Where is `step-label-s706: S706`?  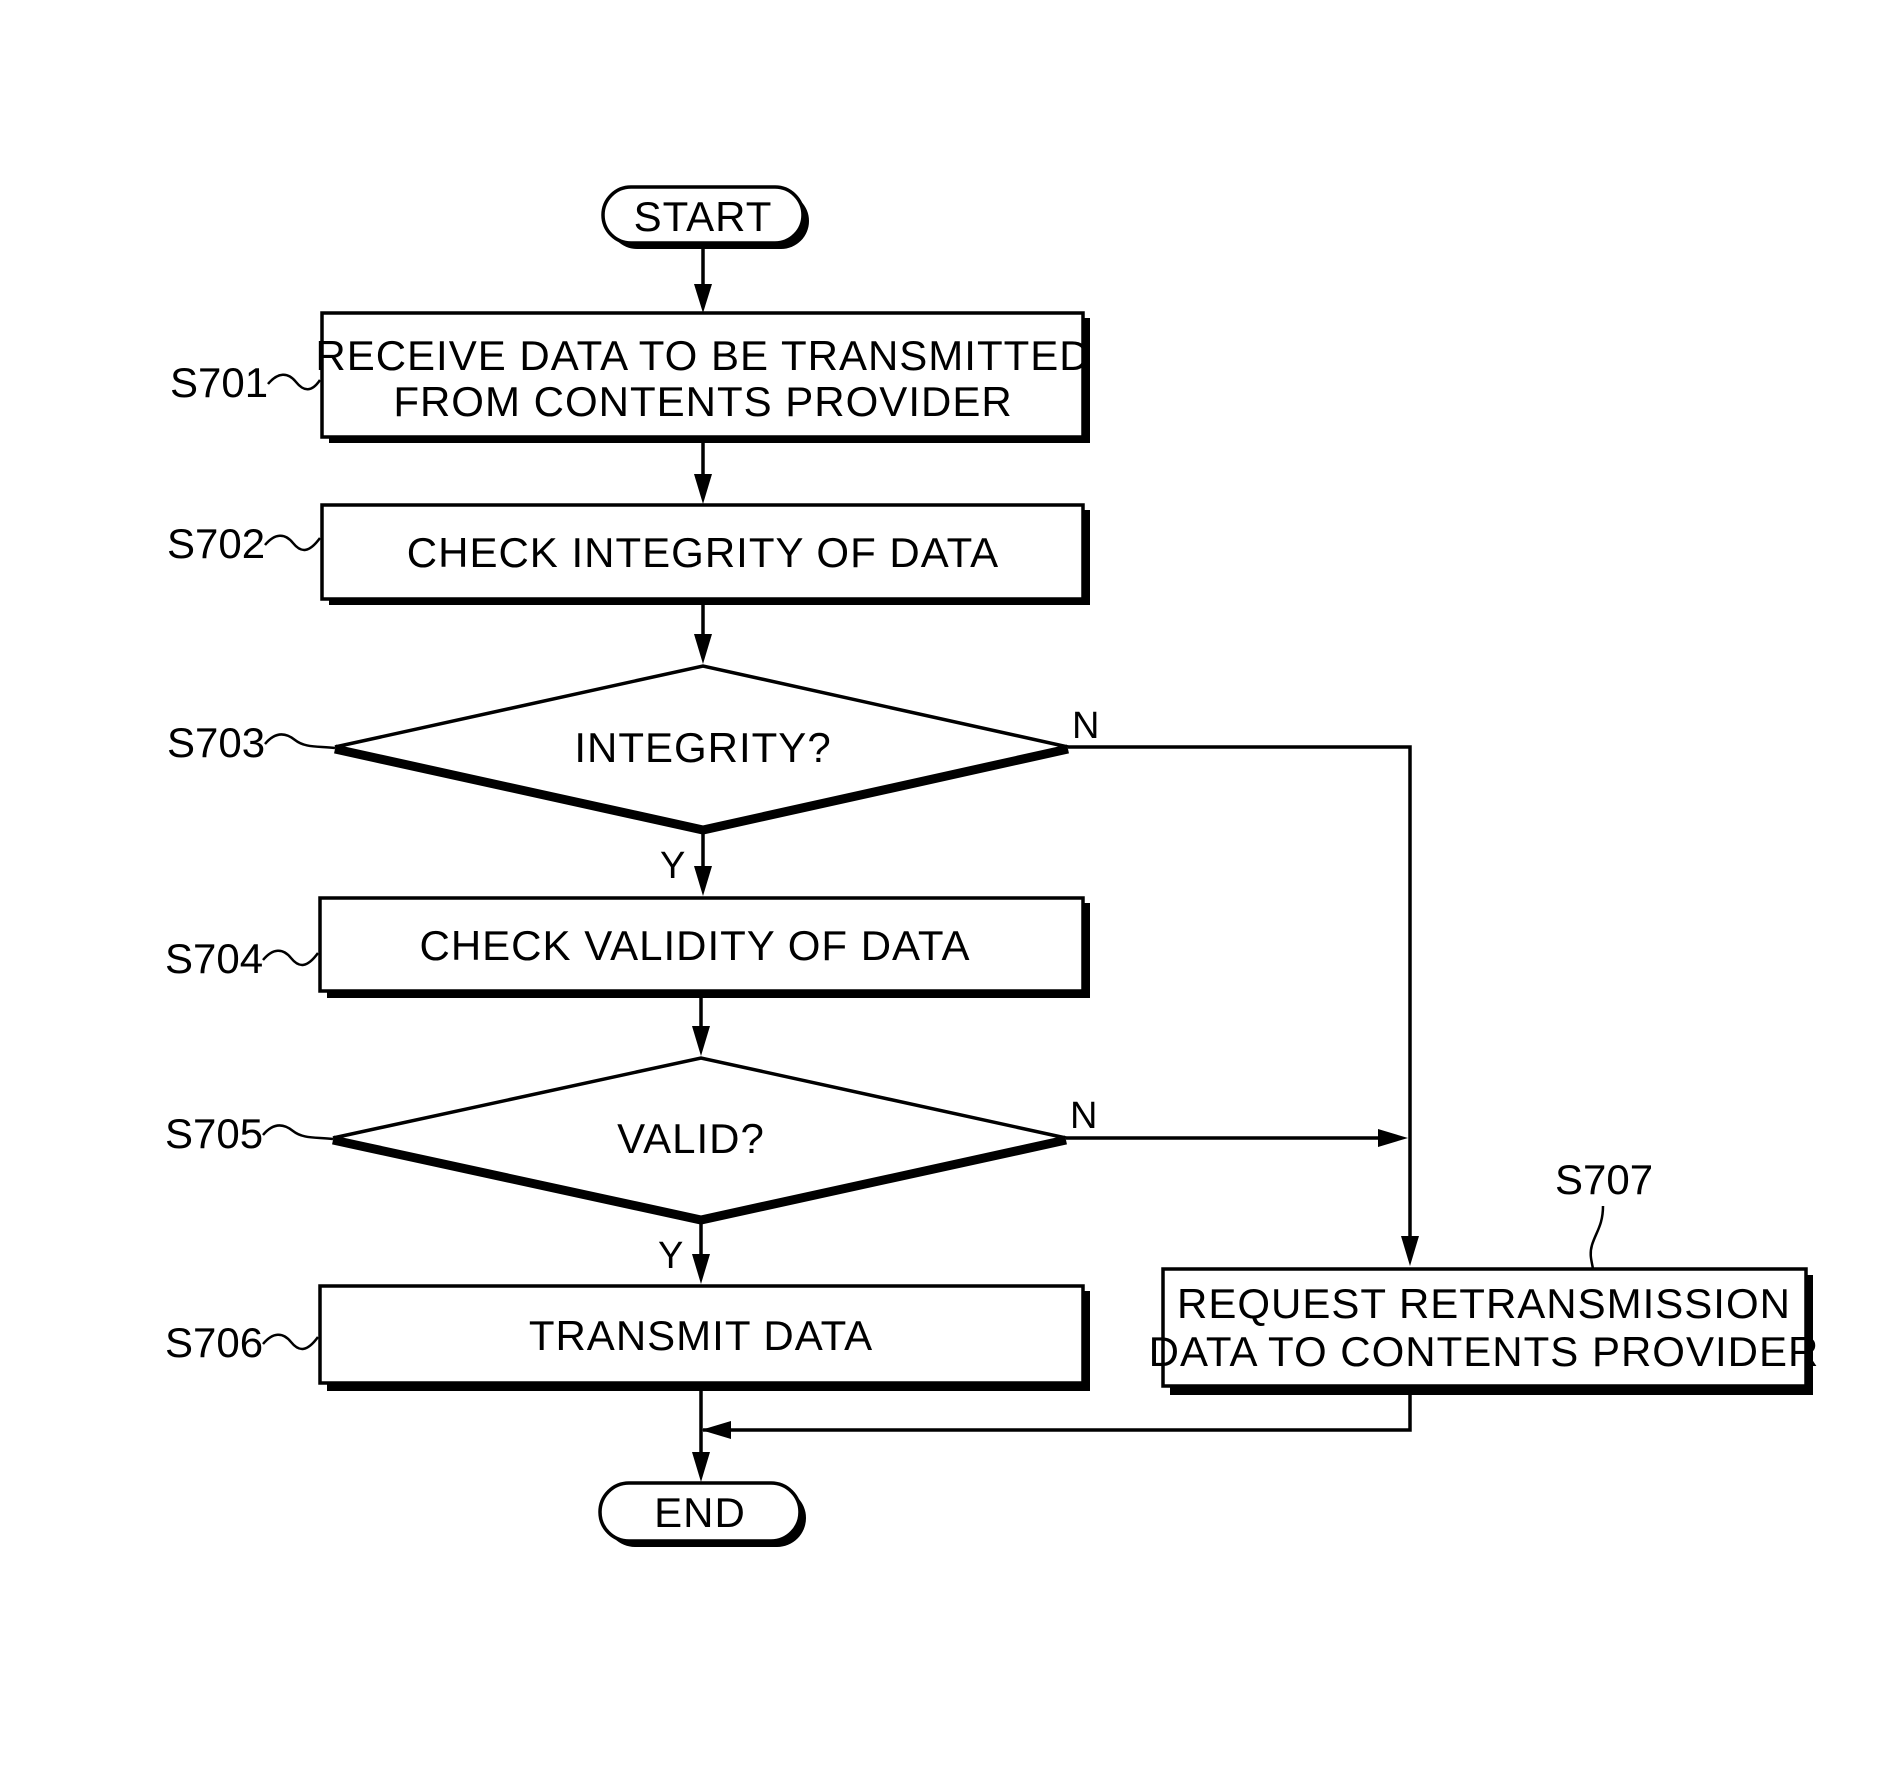
step-label-s706: S706 is located at coordinates (242, 1342).